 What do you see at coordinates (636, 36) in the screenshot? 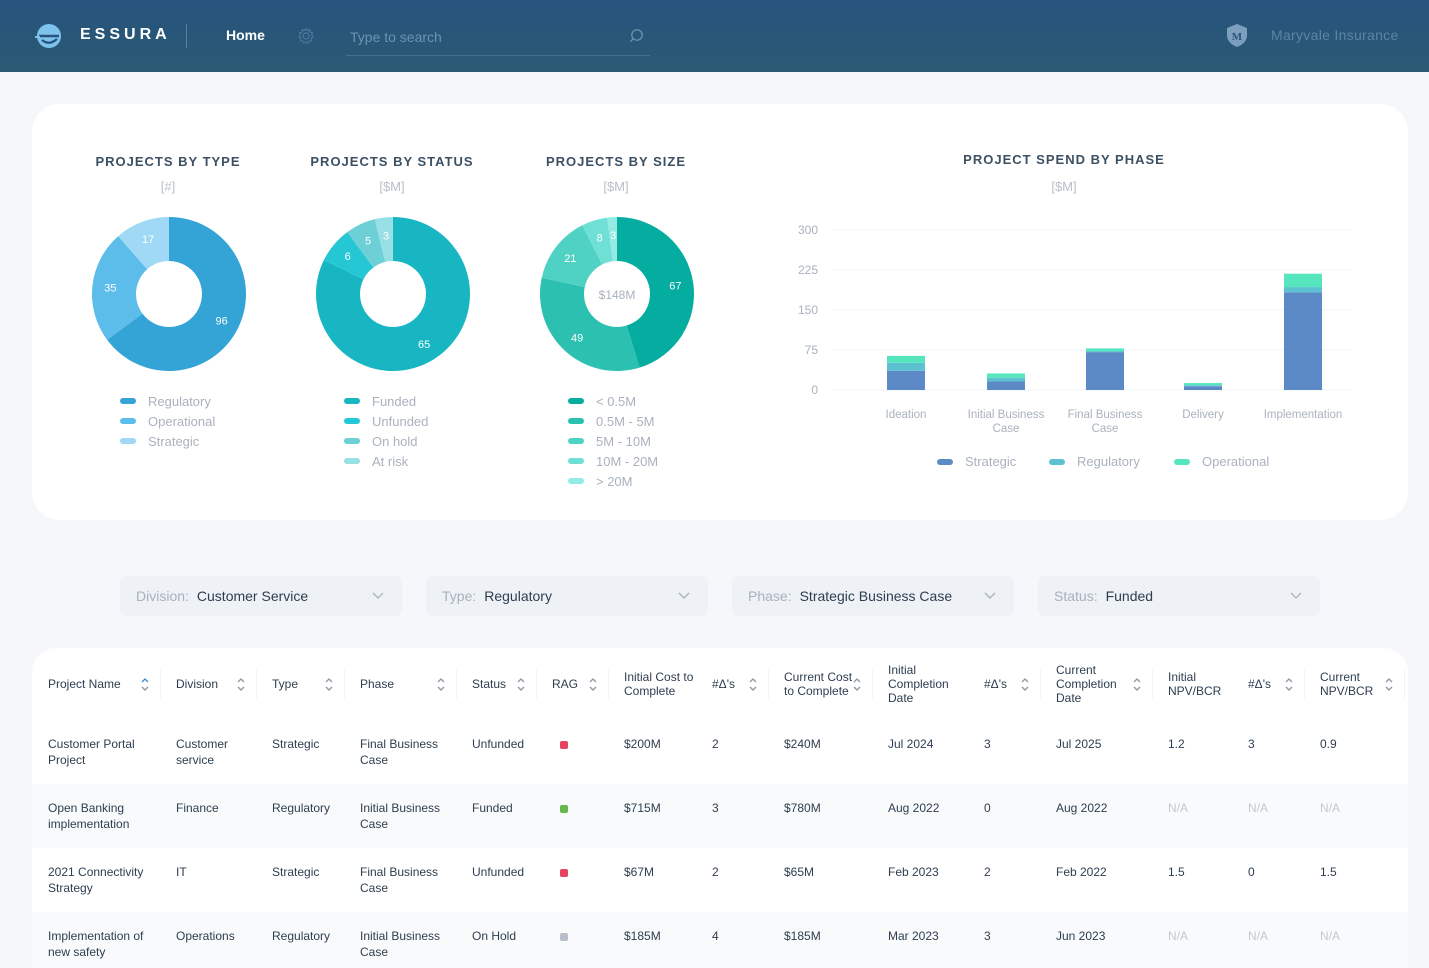
I see `search-icon` at bounding box center [636, 36].